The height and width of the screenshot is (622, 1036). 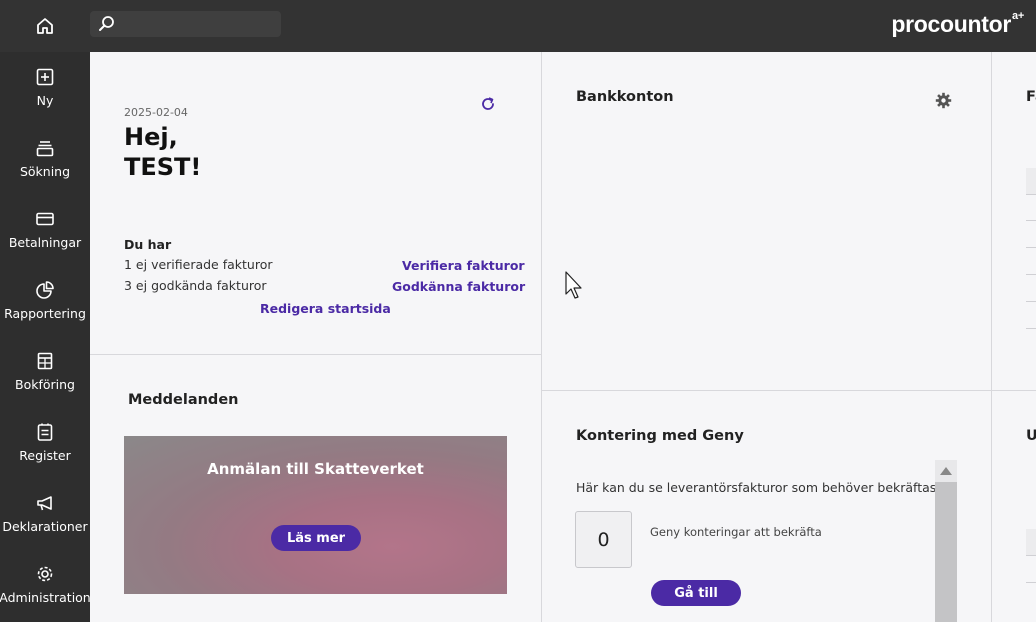 I want to click on unapproved-count-text: 3 ej godkända fakturor, so click(x=195, y=285).